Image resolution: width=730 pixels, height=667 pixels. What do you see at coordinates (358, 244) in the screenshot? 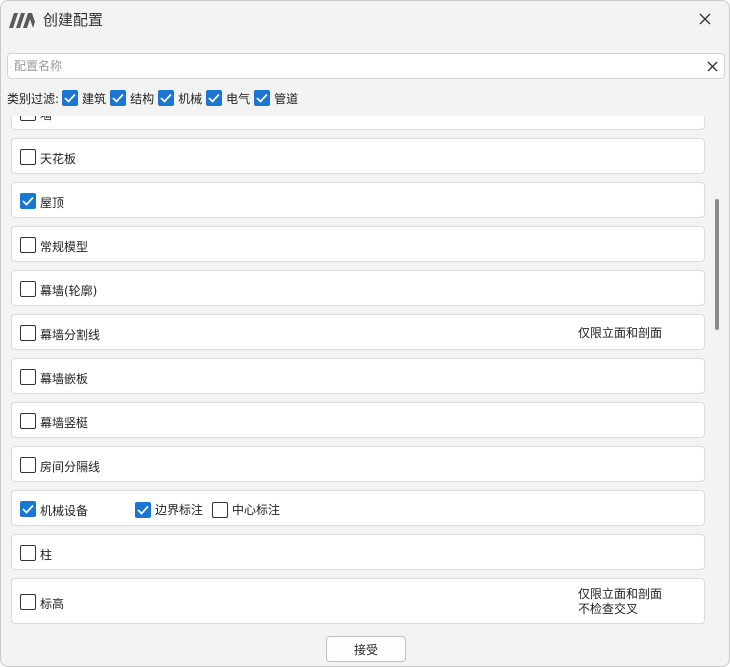
I see `category-row: 常规模型` at bounding box center [358, 244].